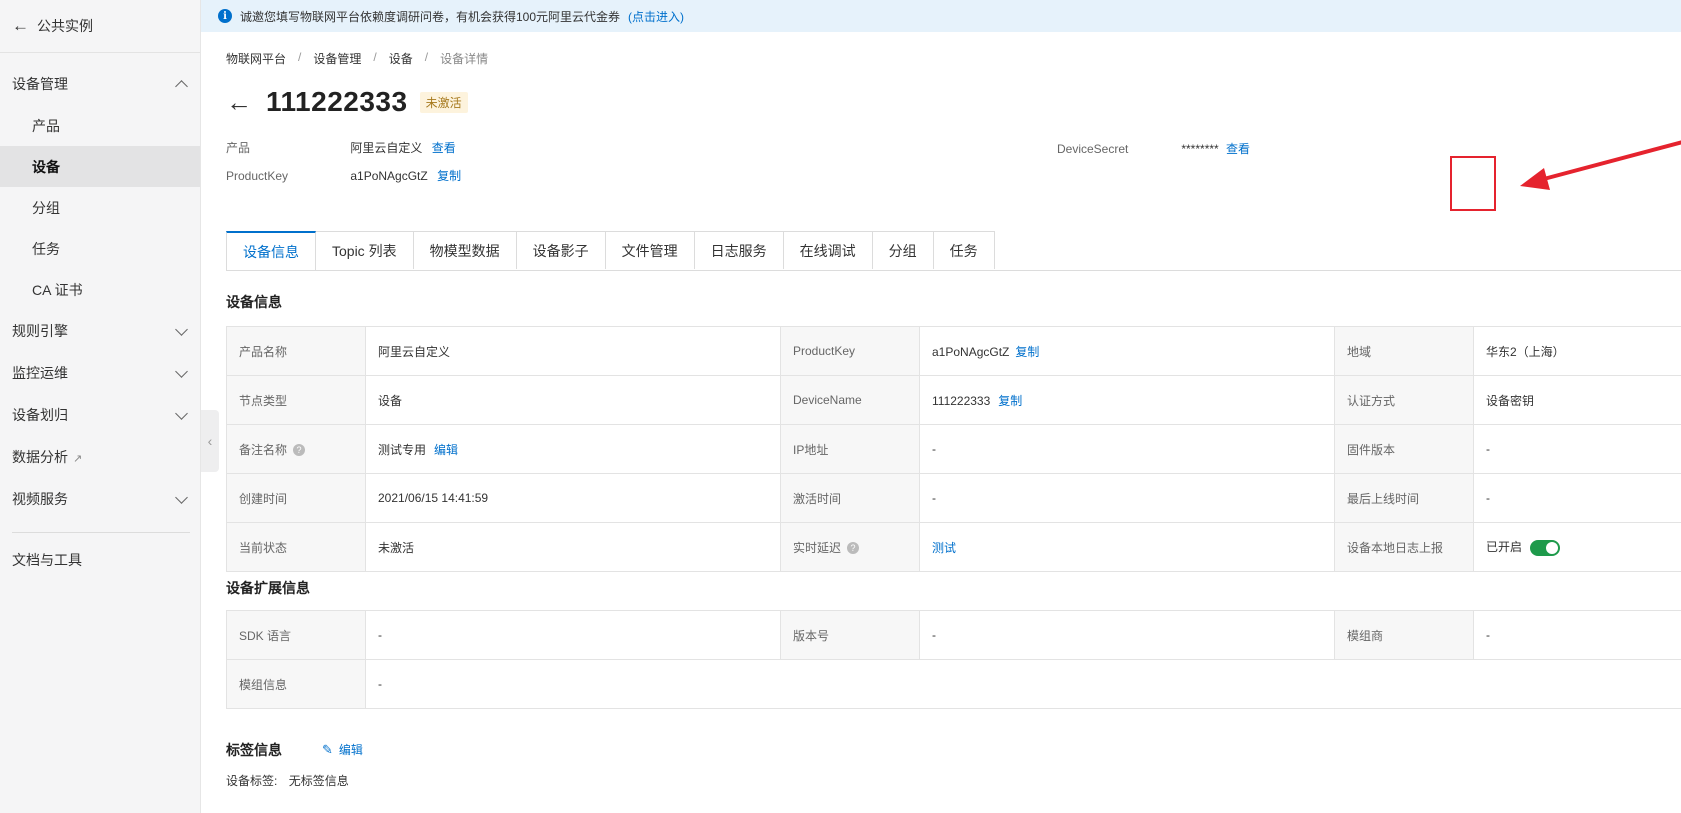 This screenshot has height=813, width=1681. What do you see at coordinates (40, 499) in the screenshot?
I see `sidebar-group-label: 视频服务` at bounding box center [40, 499].